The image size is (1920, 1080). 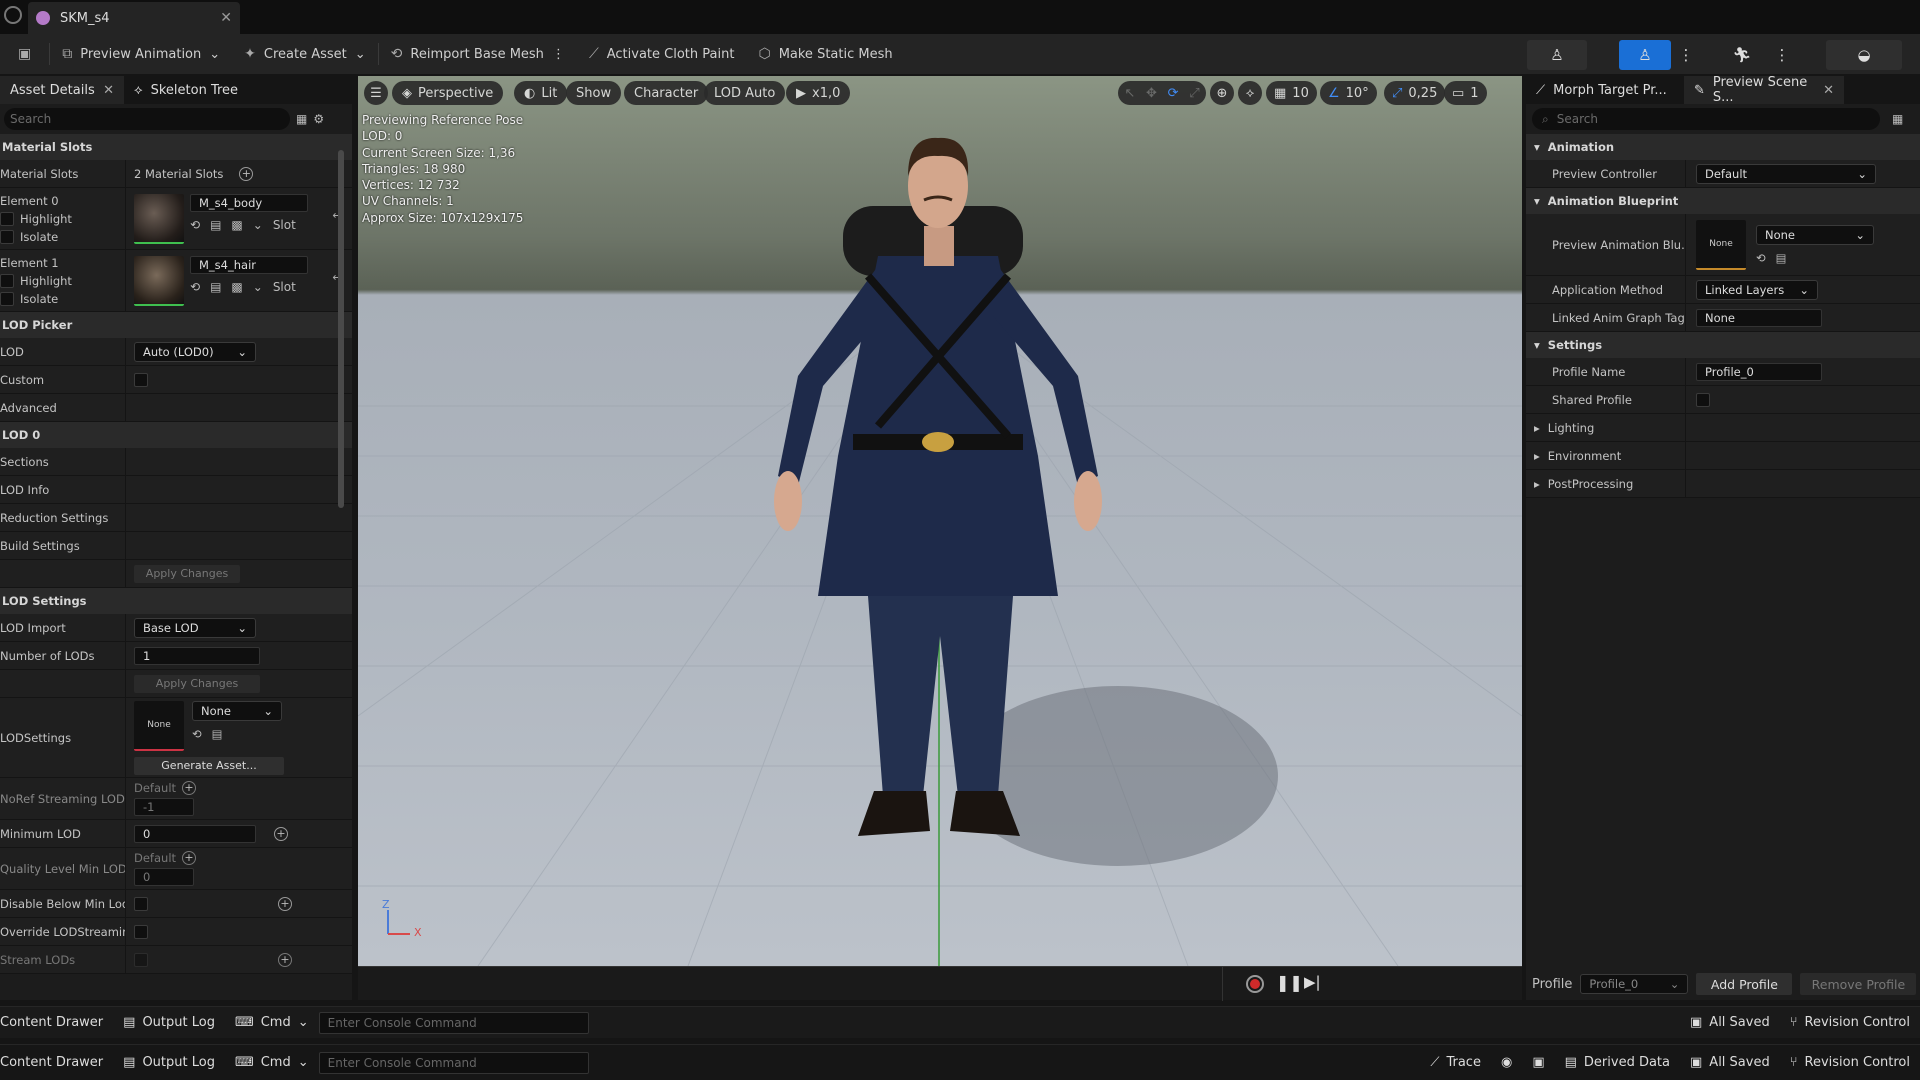 What do you see at coordinates (141, 903) in the screenshot?
I see `disable-below-checkbox` at bounding box center [141, 903].